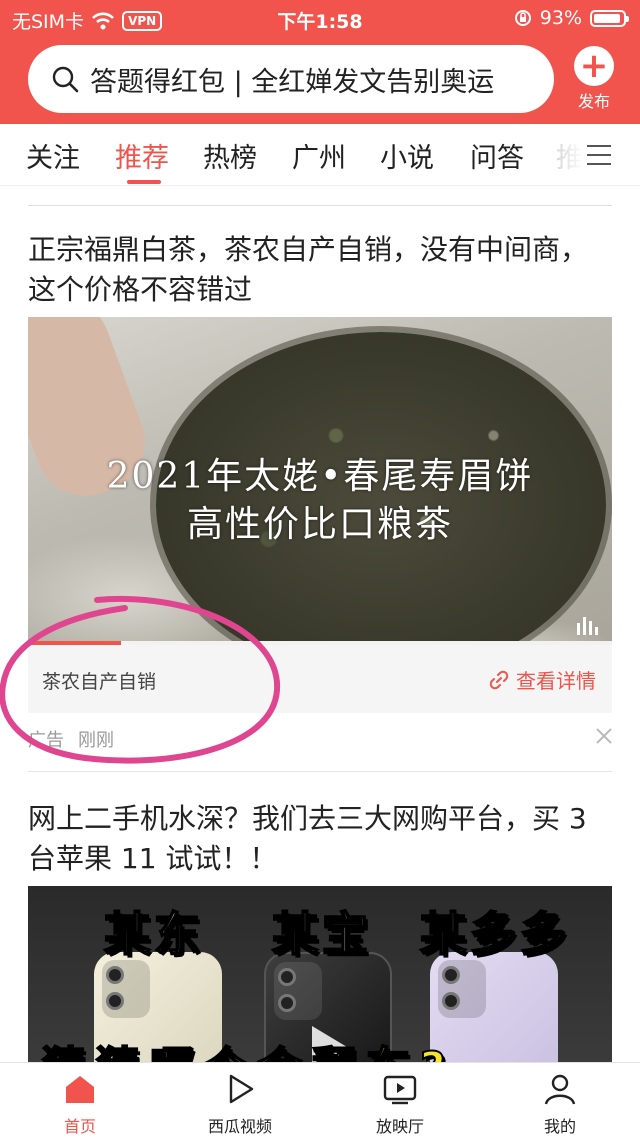 This screenshot has width=640, height=1138. What do you see at coordinates (522, 18) in the screenshot?
I see `orientation-lock-icon` at bounding box center [522, 18].